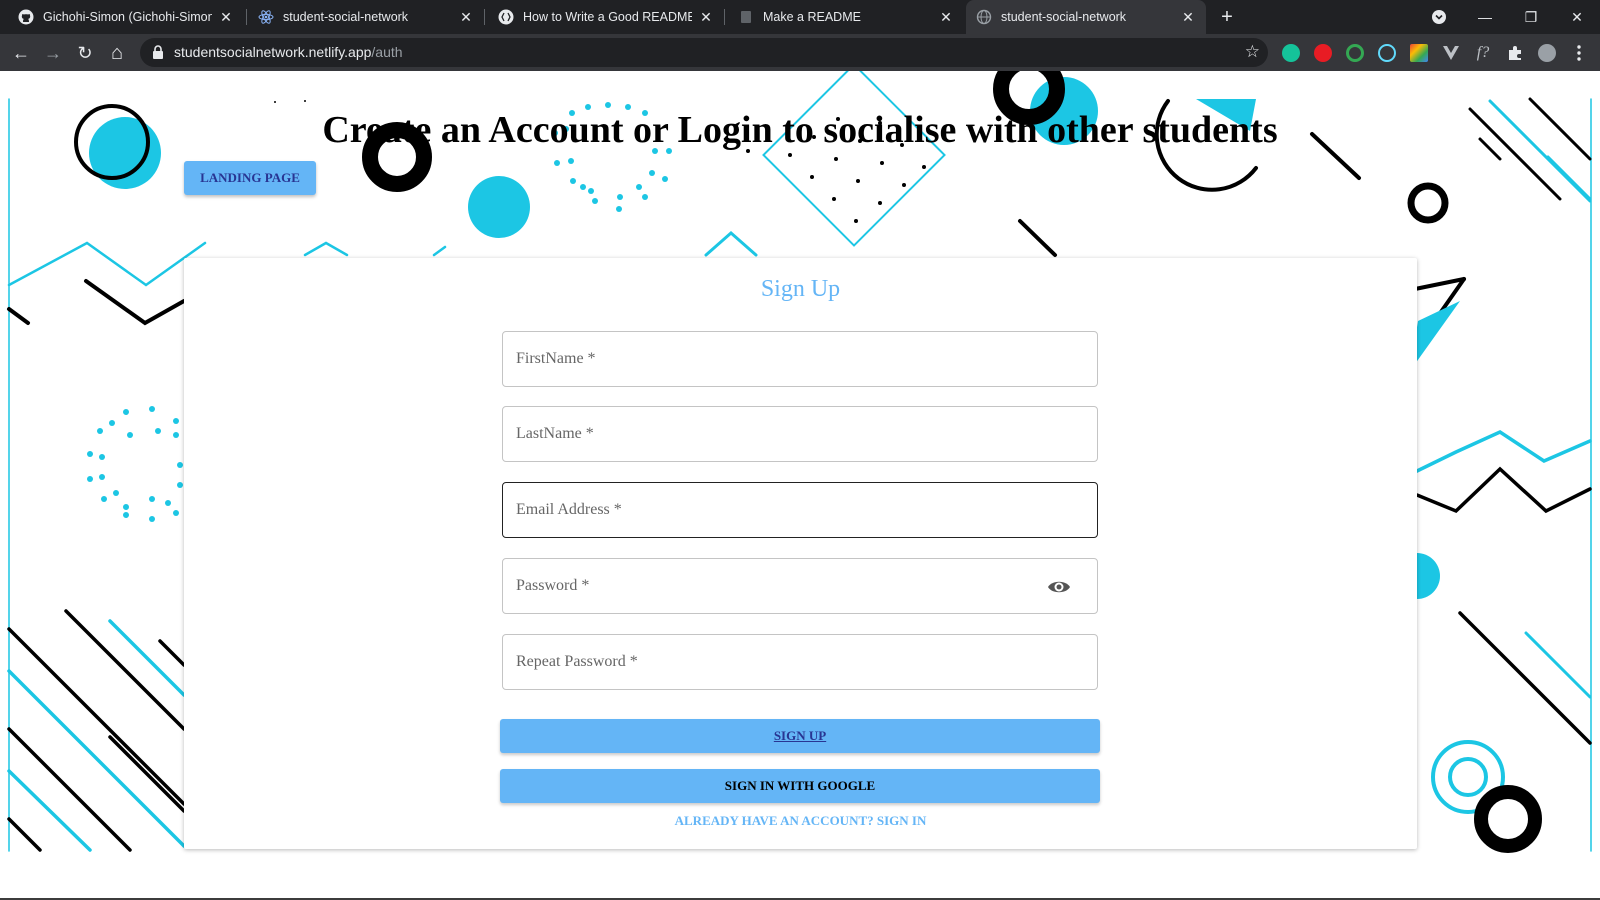  Describe the element at coordinates (800, 289) in the screenshot. I see `form-title: Sign Up` at that location.